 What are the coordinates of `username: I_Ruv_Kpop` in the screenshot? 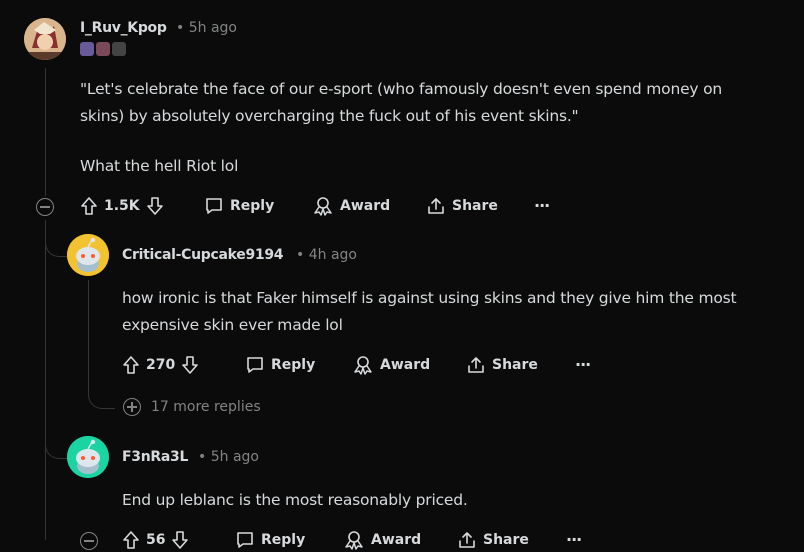 It's located at (123, 28).